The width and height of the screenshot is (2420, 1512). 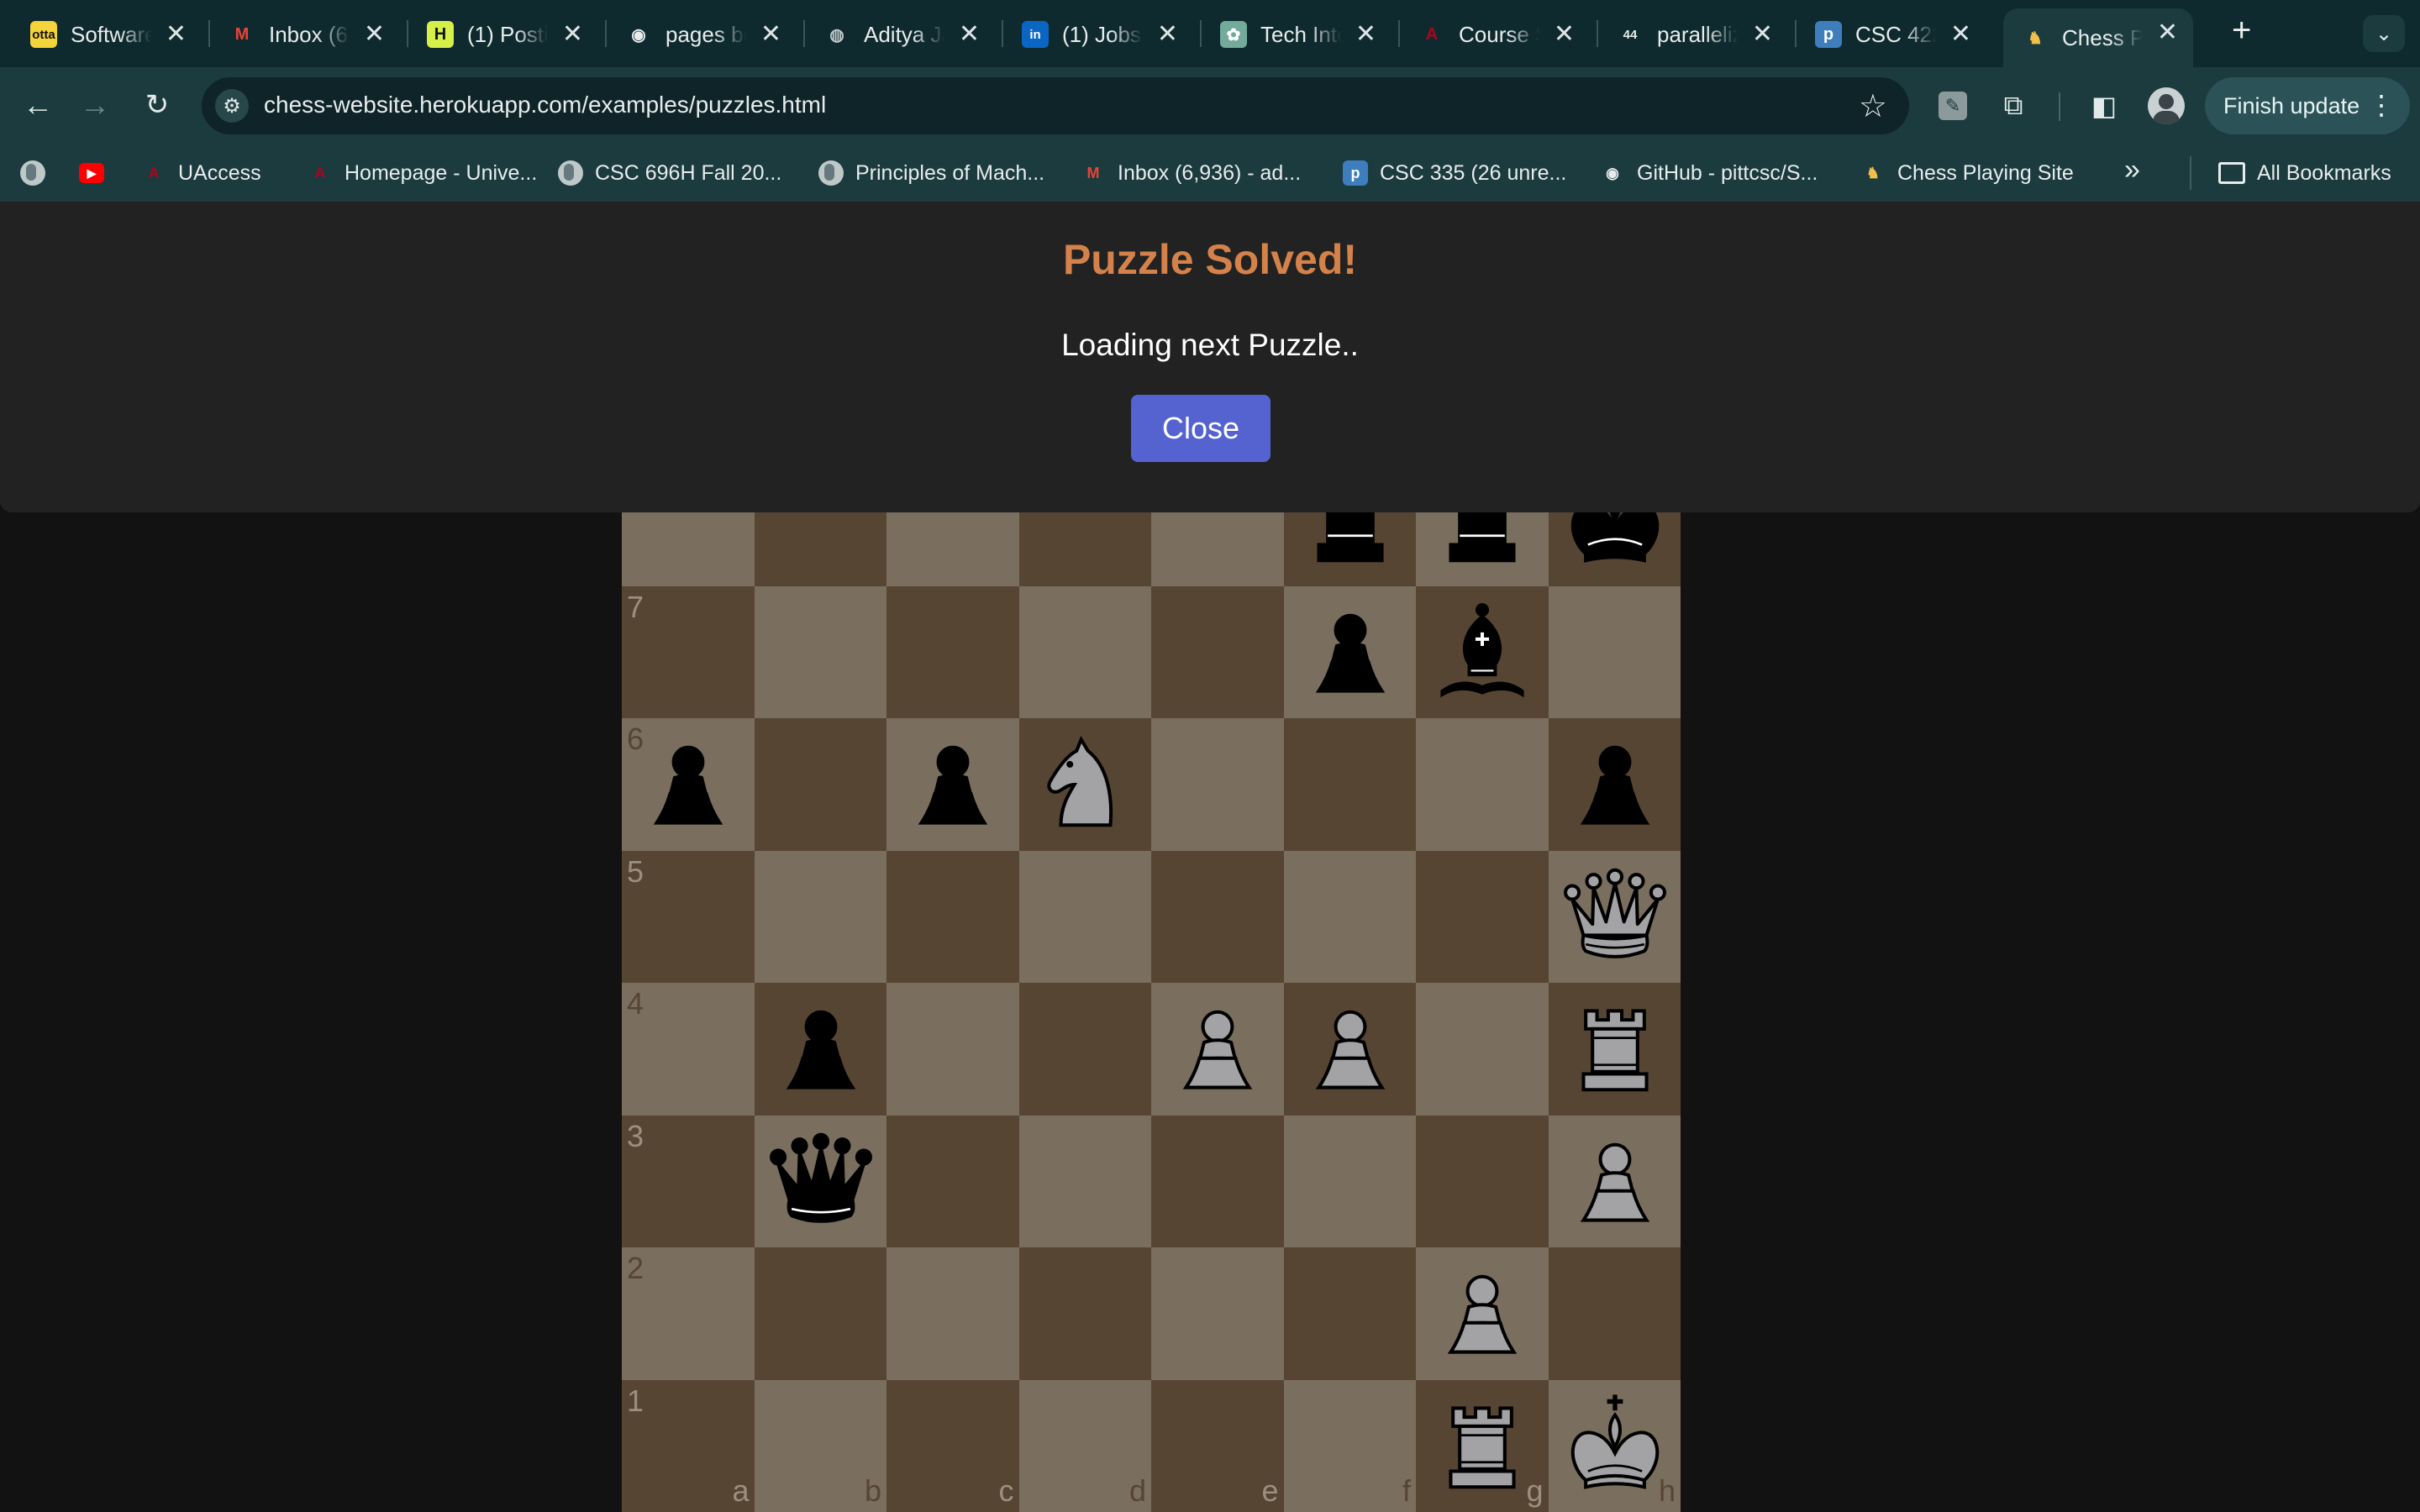 What do you see at coordinates (1482, 784) in the screenshot?
I see `square-g6` at bounding box center [1482, 784].